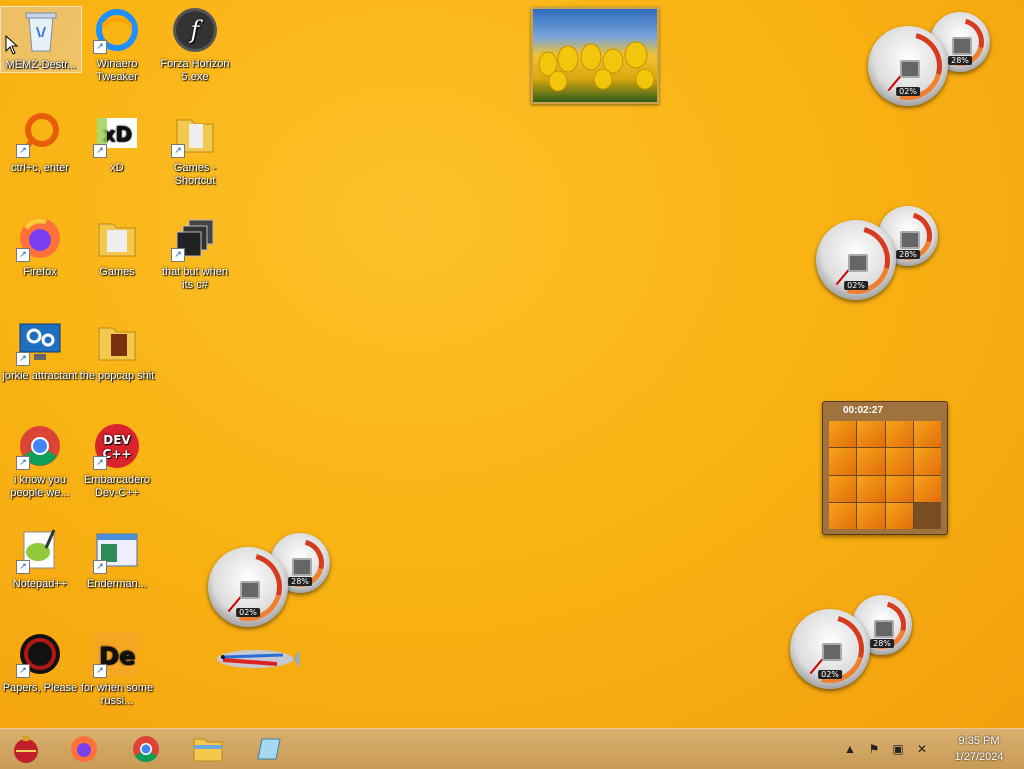 Image resolution: width=1024 pixels, height=769 pixels. What do you see at coordinates (117, 272) in the screenshot?
I see `desktop-icon-label: Games` at bounding box center [117, 272].